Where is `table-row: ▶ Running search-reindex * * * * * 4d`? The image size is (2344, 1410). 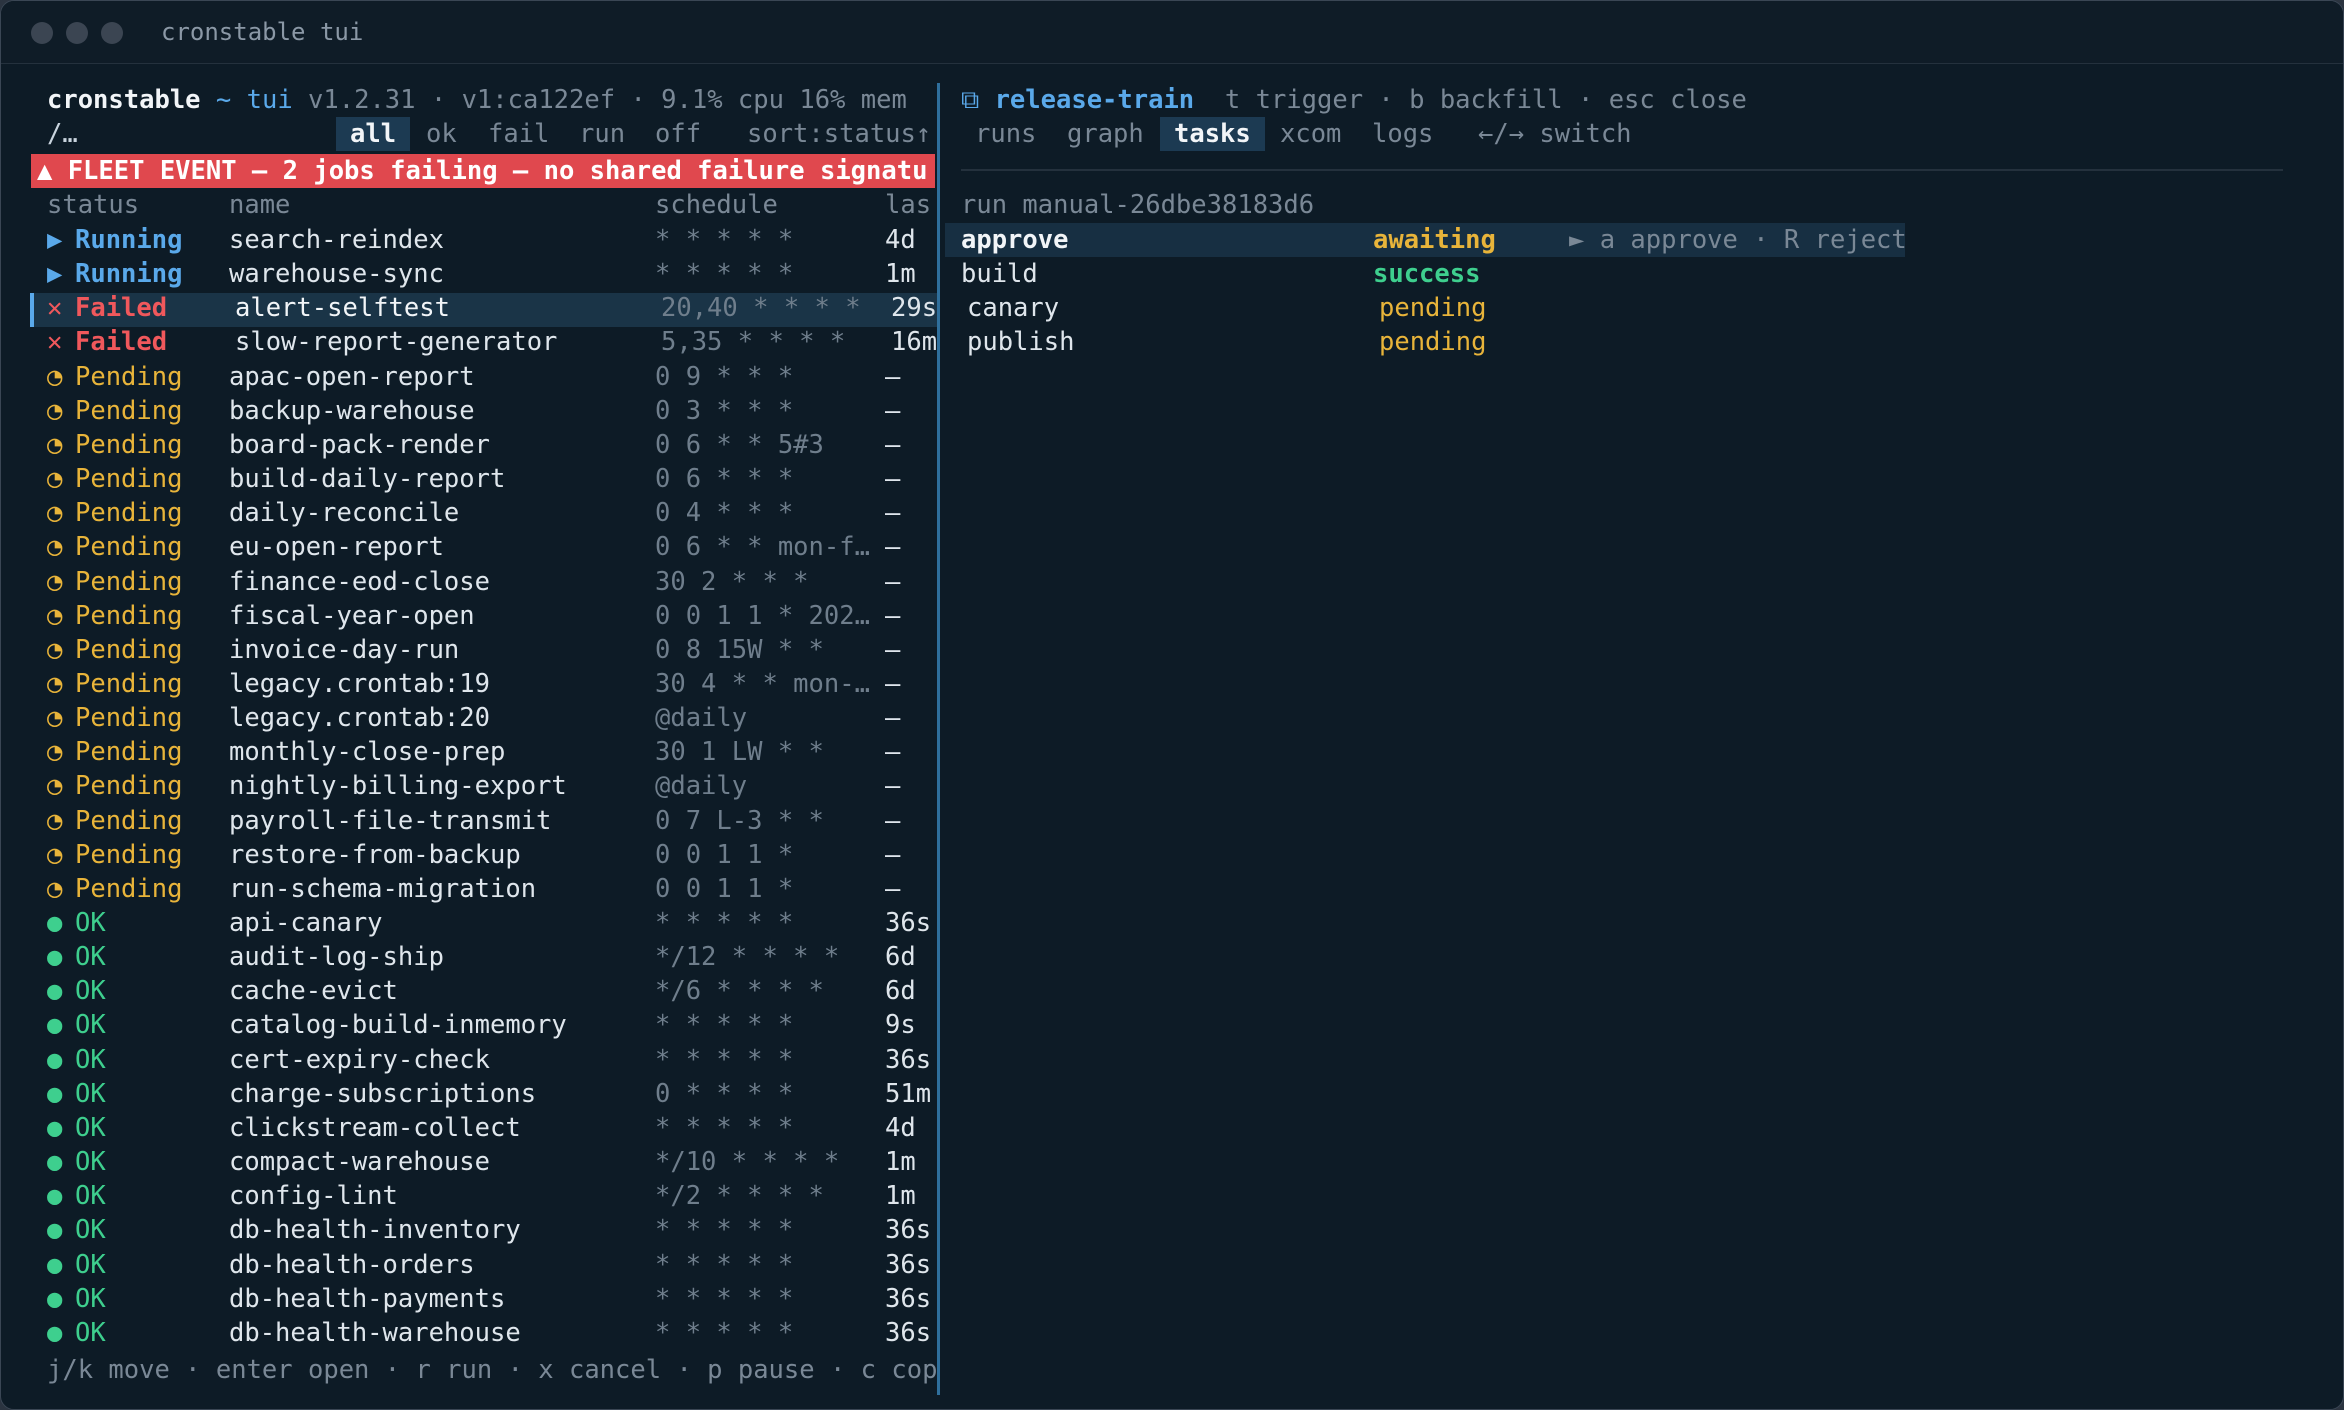
table-row: ▶ Running search-reindex * * * * * 4d is located at coordinates (466, 240).